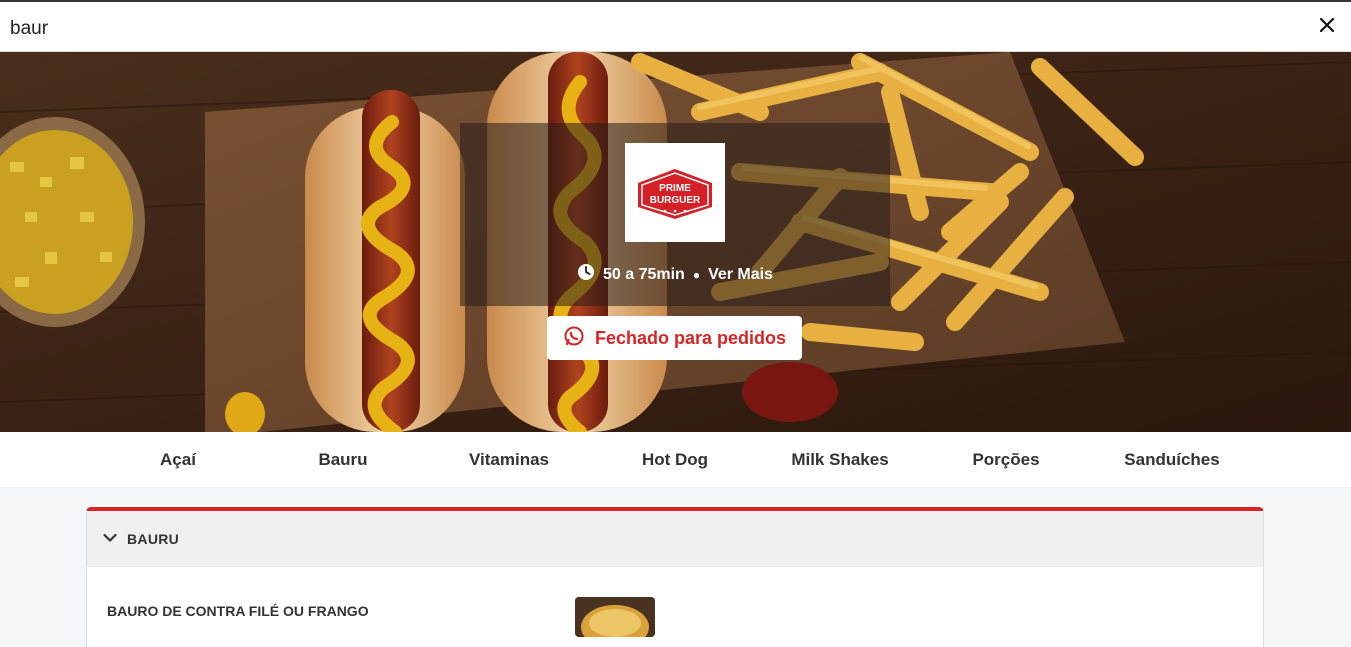  What do you see at coordinates (740, 275) in the screenshot?
I see `more-info-link: Ver Mais` at bounding box center [740, 275].